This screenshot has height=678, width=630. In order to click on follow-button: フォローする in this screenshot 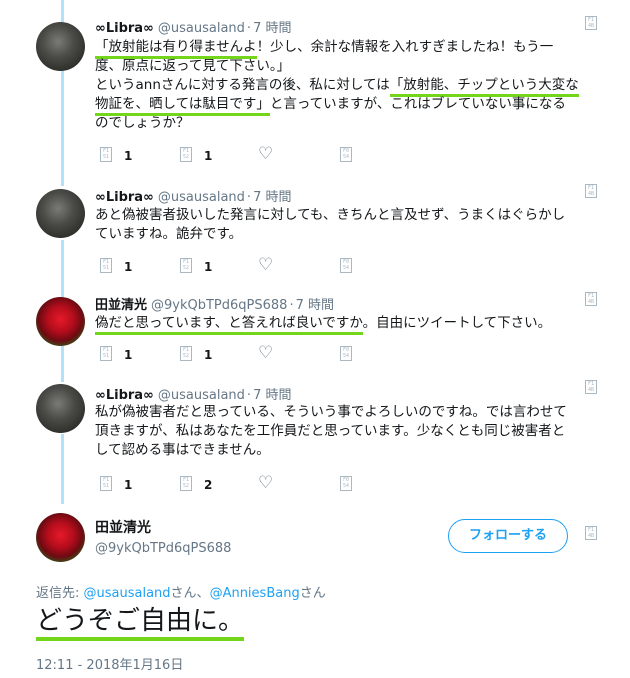, I will do `click(508, 536)`.